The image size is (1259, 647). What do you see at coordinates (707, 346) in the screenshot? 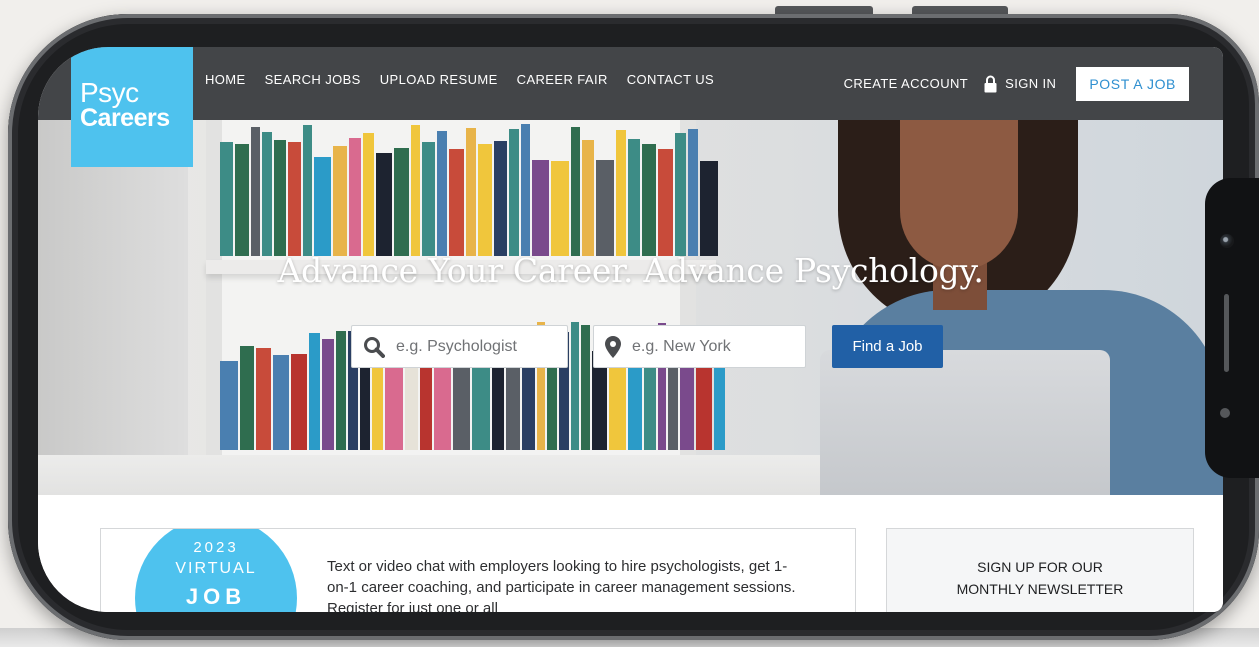
I see `location-input` at bounding box center [707, 346].